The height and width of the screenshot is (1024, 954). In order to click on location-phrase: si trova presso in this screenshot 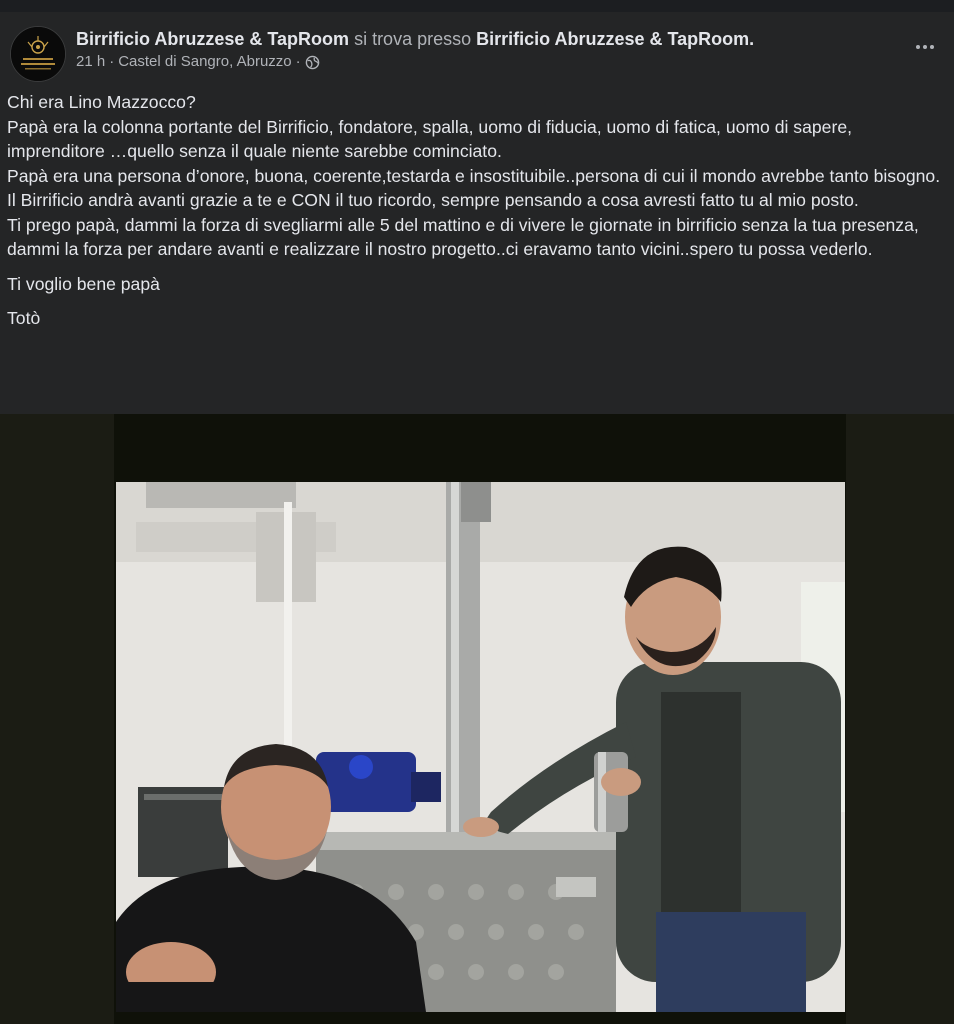, I will do `click(413, 39)`.